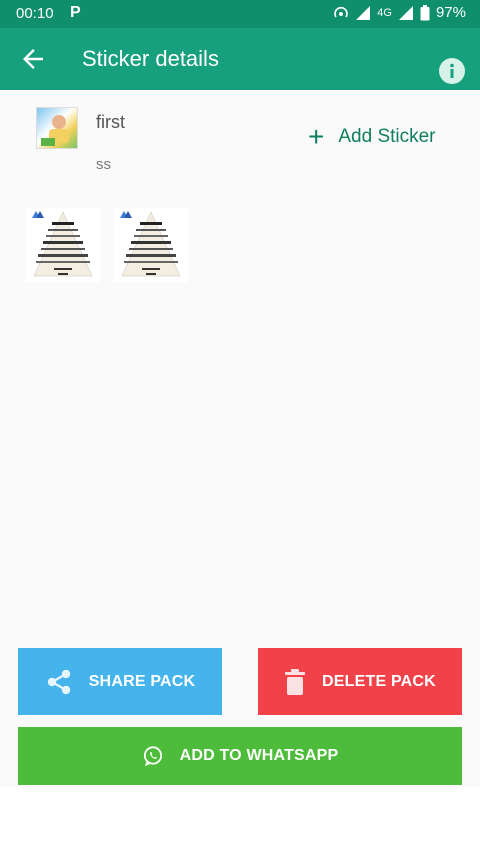 Image resolution: width=480 pixels, height=853 pixels. What do you see at coordinates (150, 58) in the screenshot?
I see `page-title: Sticker details` at bounding box center [150, 58].